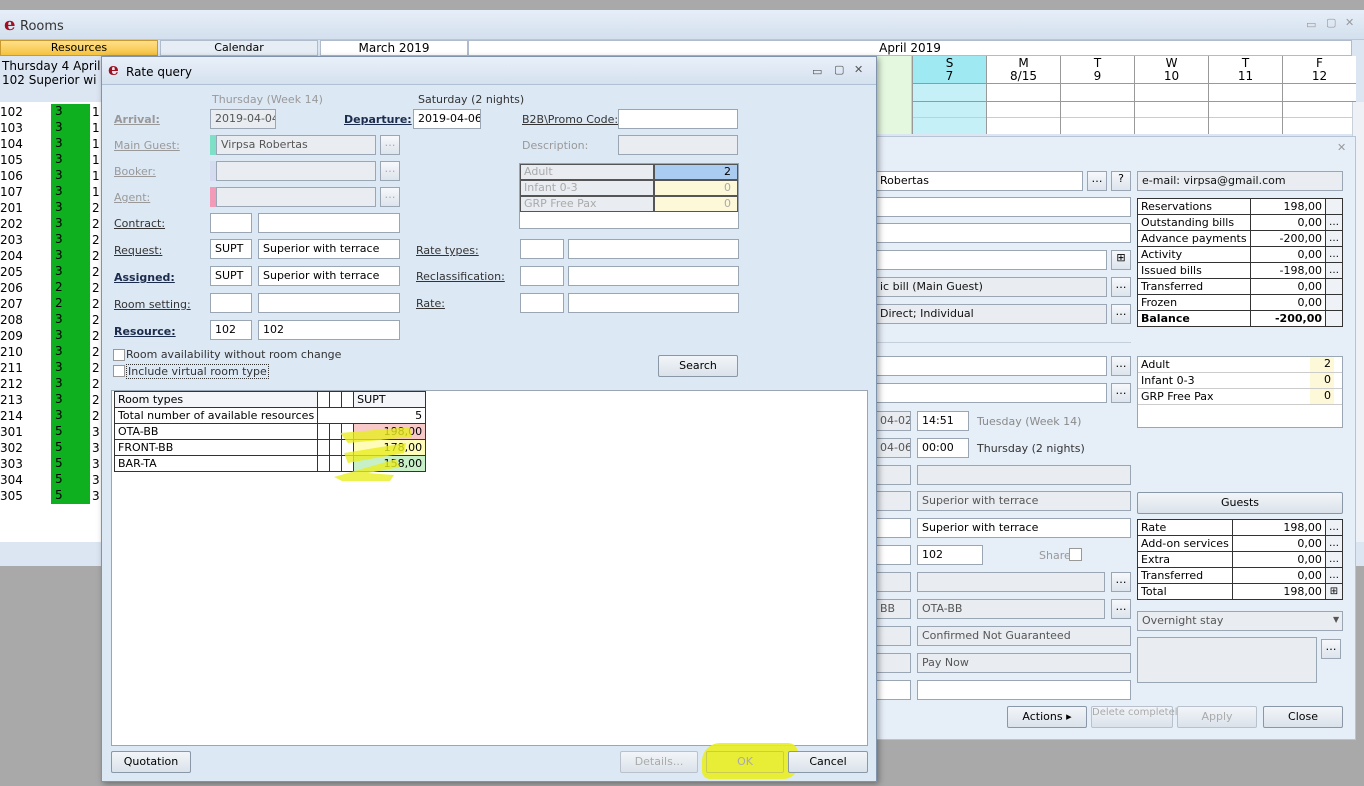 Image resolution: width=1364 pixels, height=786 pixels. Describe the element at coordinates (653, 249) in the screenshot. I see `rate-types-name-field` at that location.